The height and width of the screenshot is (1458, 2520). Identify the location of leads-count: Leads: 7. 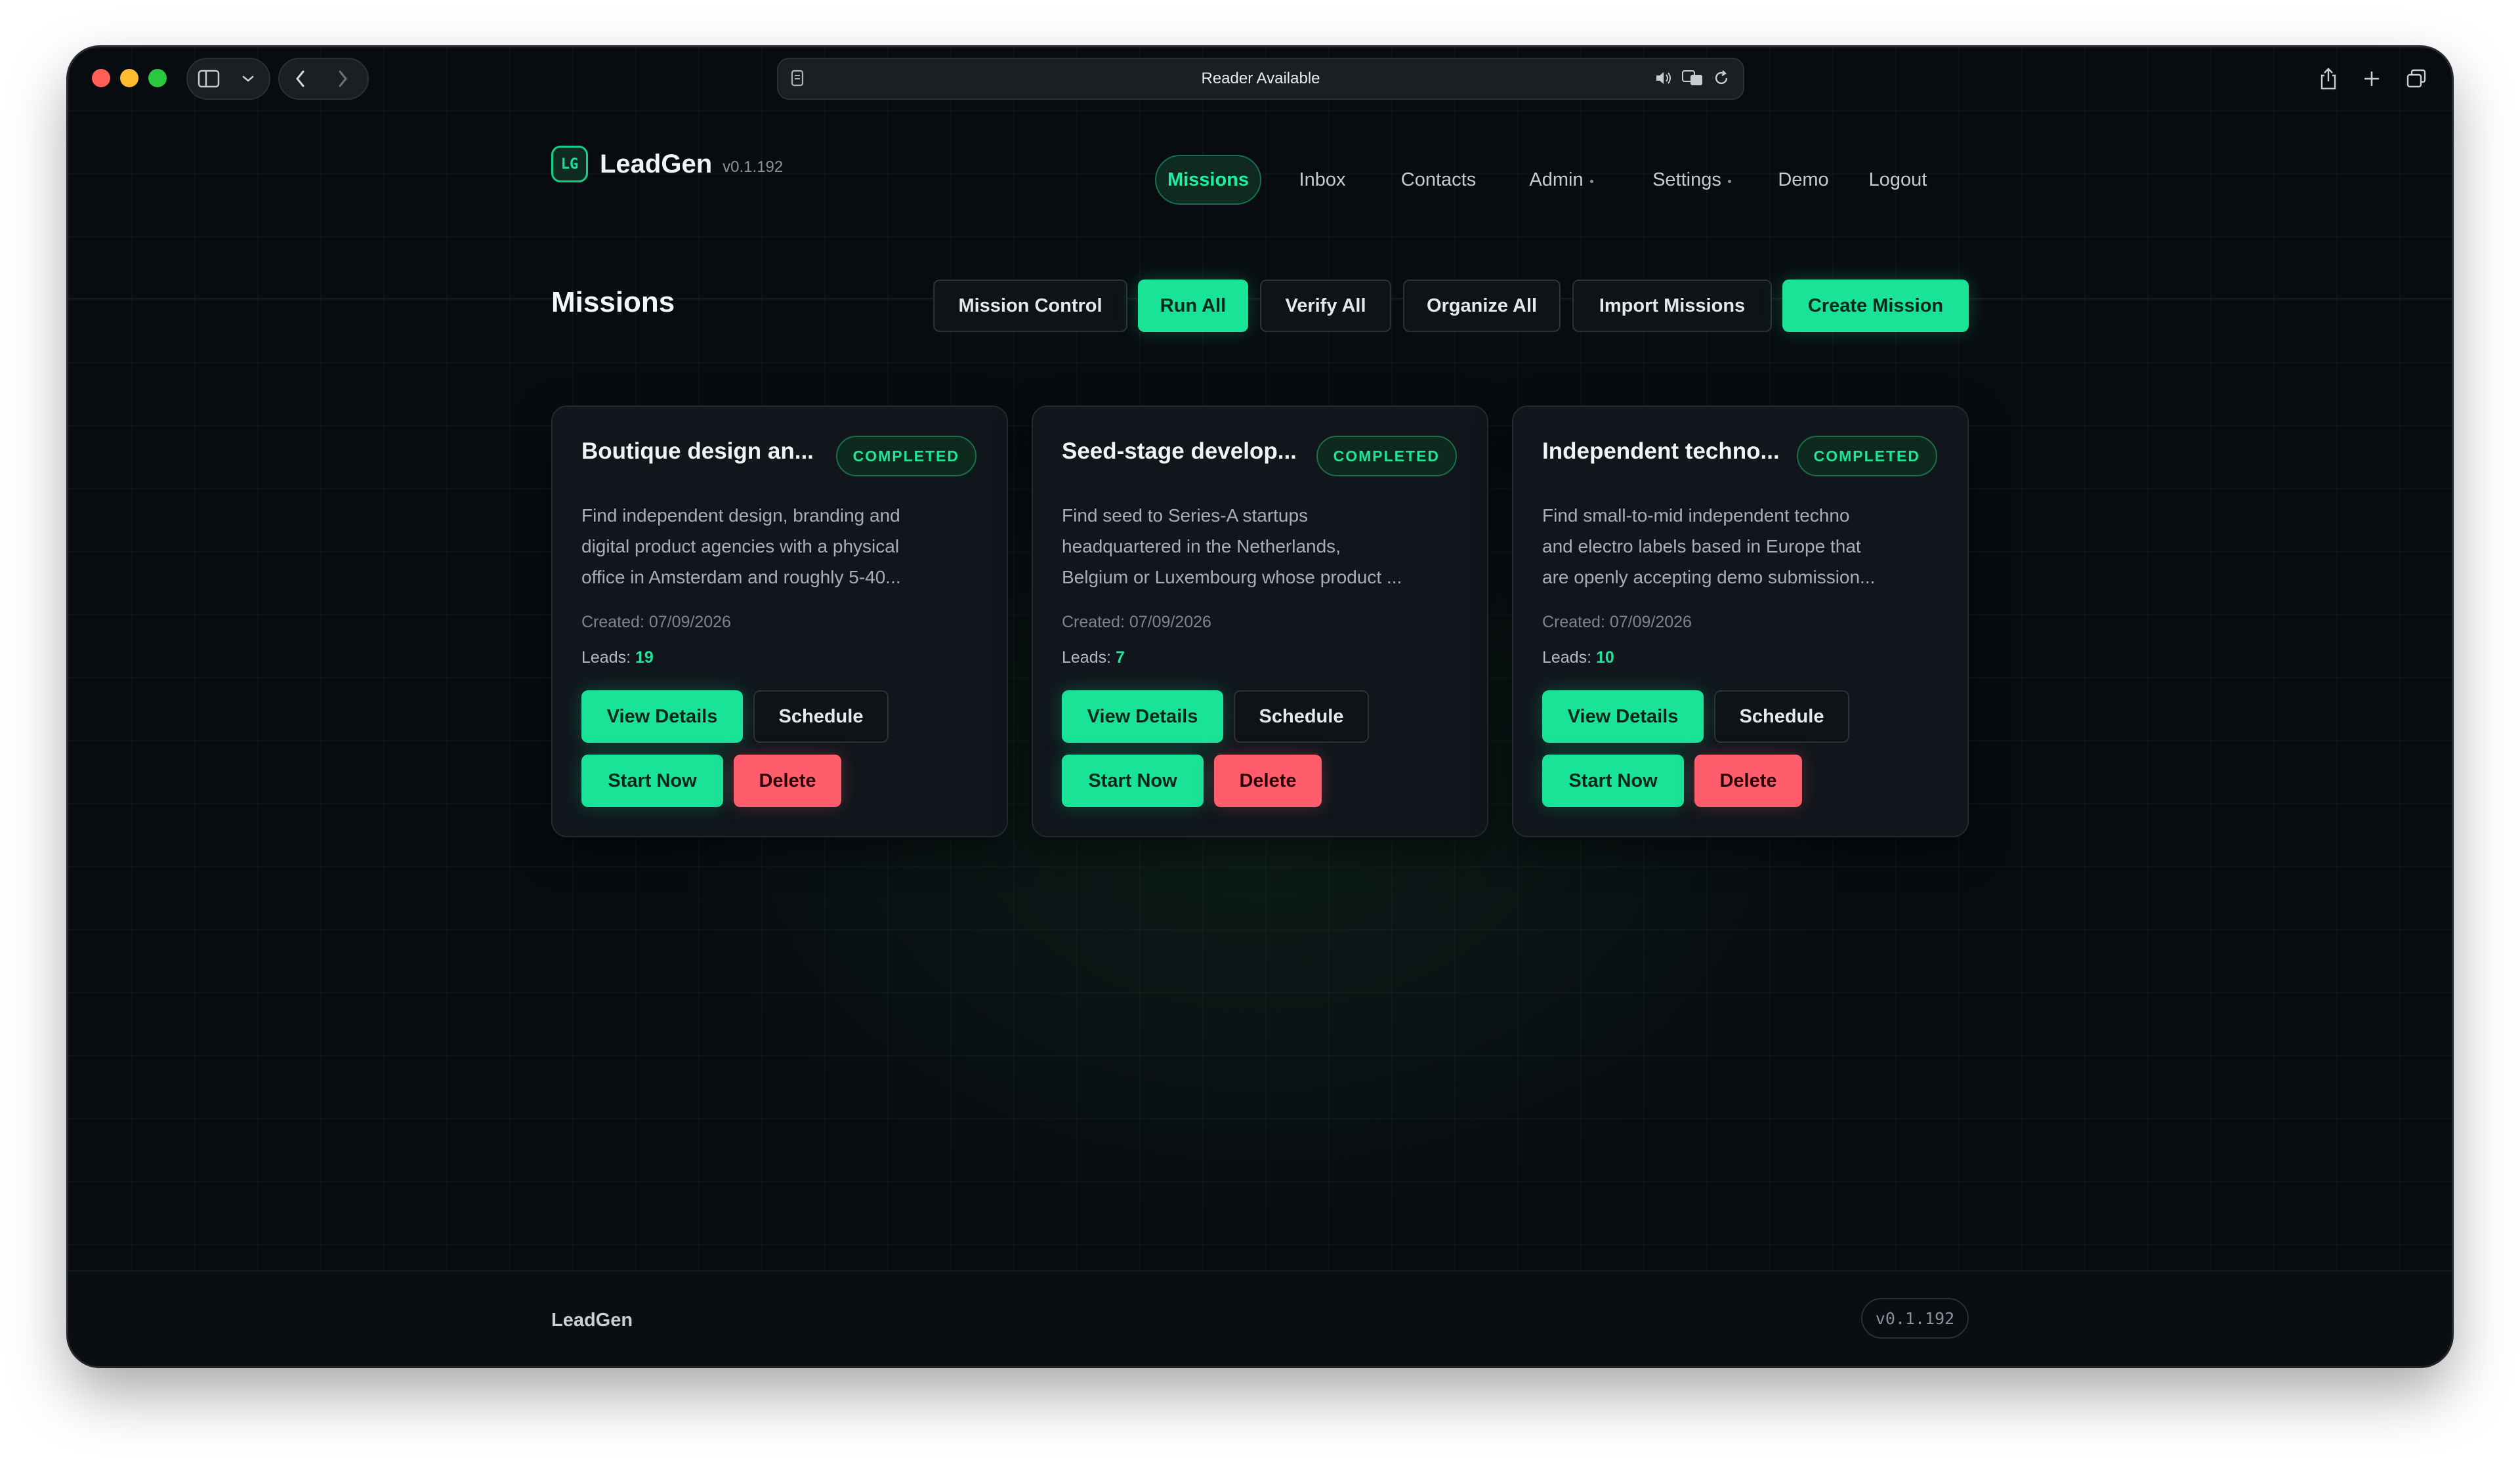
(1093, 657).